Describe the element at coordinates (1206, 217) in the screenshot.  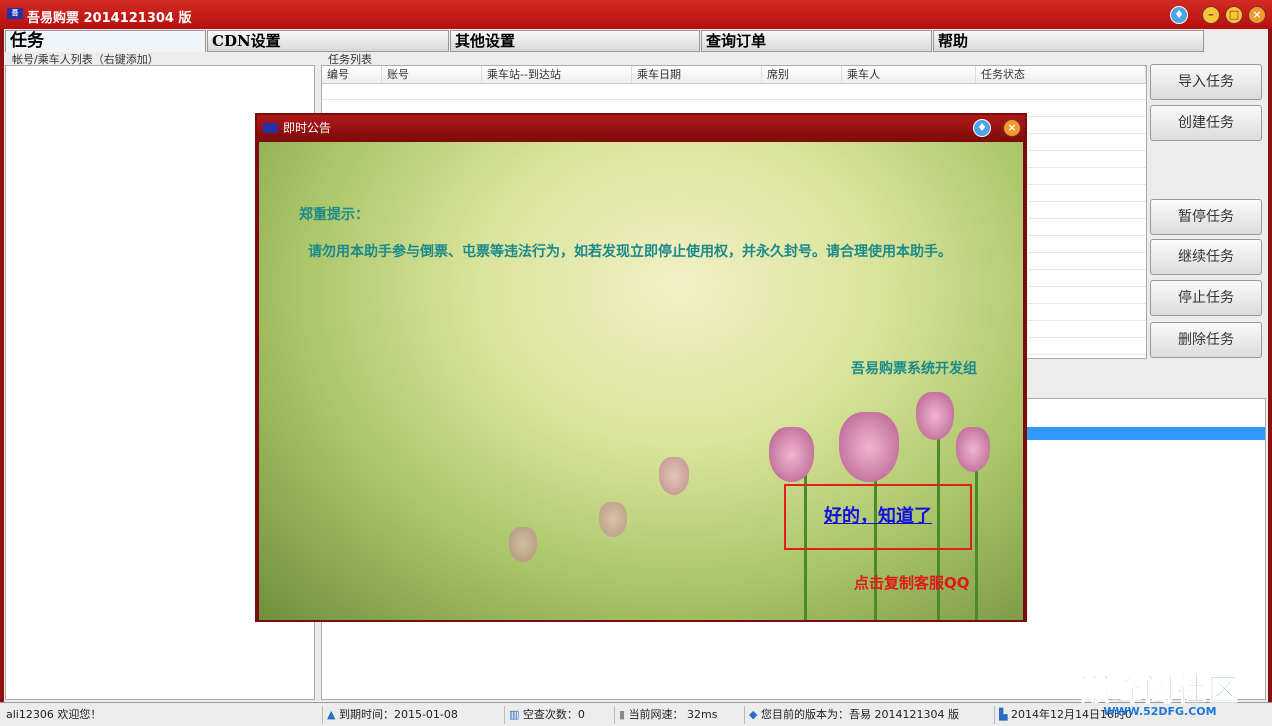
I see `pause-task-button: 暂停任务` at that location.